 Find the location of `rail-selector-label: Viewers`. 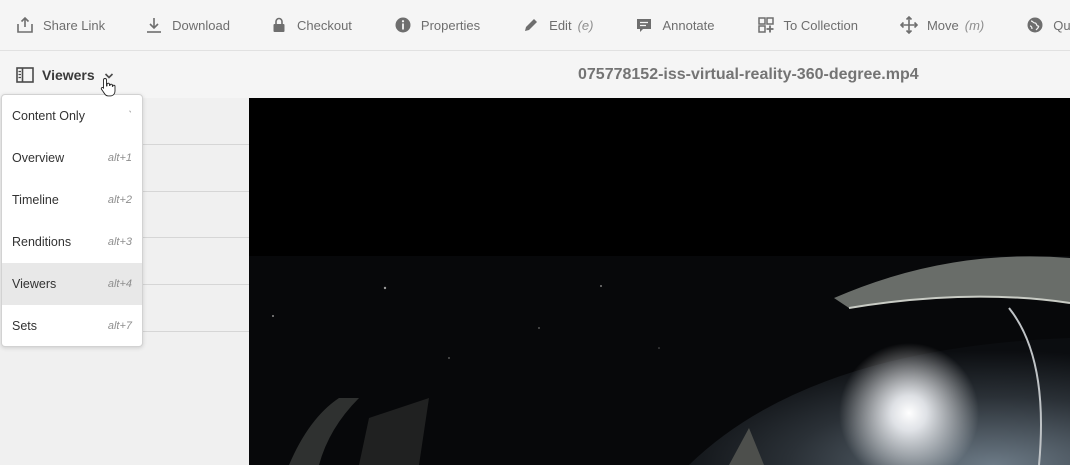

rail-selector-label: Viewers is located at coordinates (68, 74).